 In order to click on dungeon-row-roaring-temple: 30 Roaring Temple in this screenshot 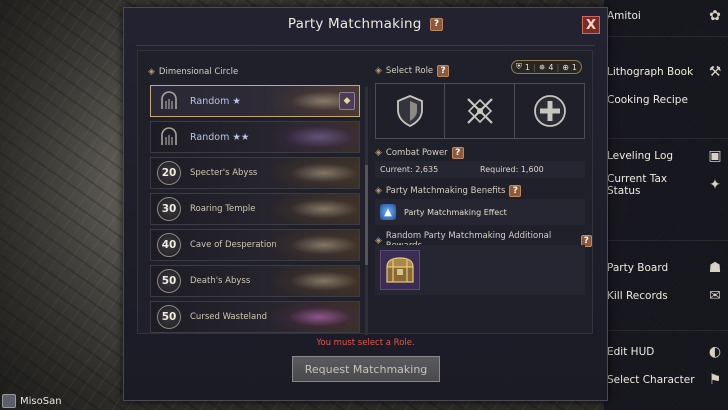, I will do `click(255, 209)`.